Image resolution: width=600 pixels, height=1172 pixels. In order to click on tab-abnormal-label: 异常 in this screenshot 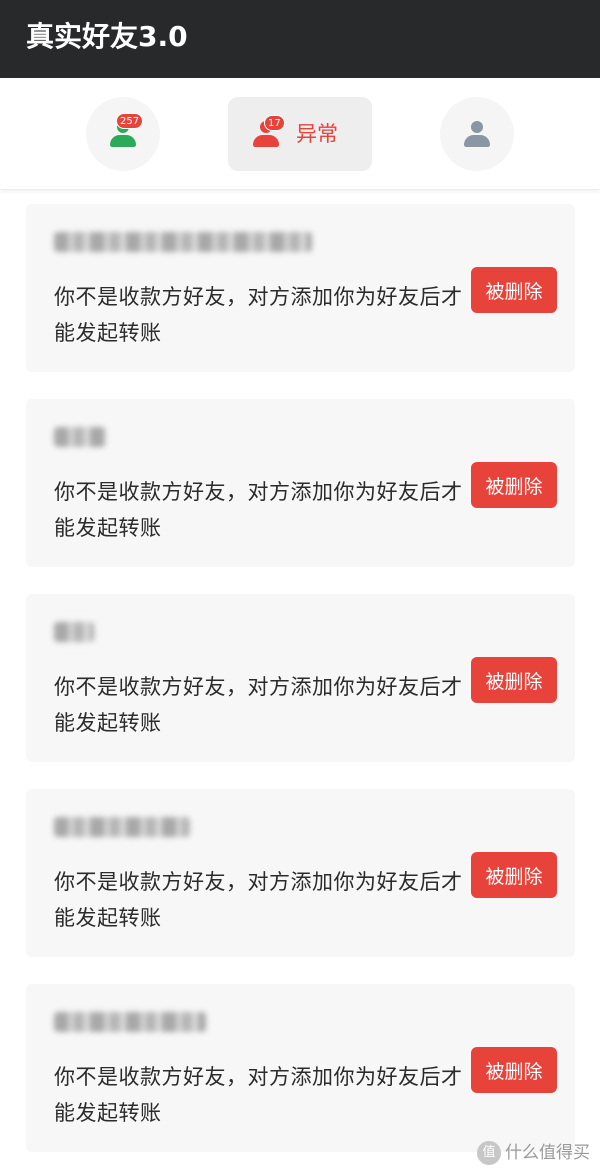, I will do `click(317, 134)`.